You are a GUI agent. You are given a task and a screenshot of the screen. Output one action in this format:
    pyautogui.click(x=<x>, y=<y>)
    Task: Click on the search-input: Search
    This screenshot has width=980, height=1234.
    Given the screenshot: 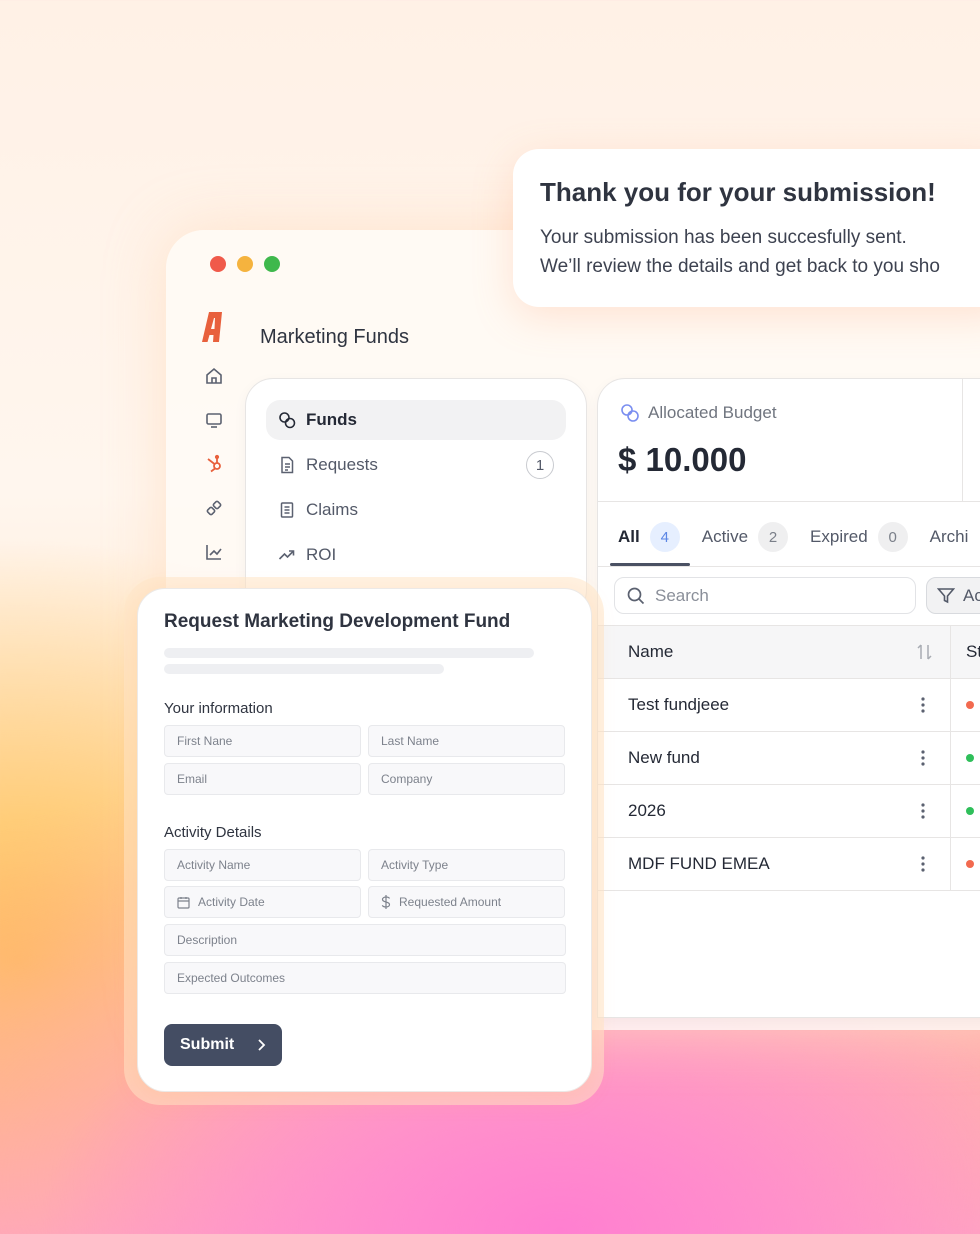 What is the action you would take?
    pyautogui.click(x=765, y=595)
    